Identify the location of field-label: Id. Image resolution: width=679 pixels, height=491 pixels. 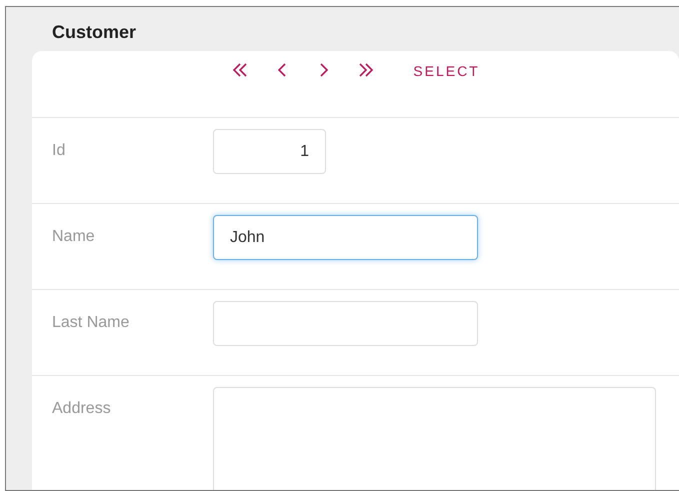
(58, 151).